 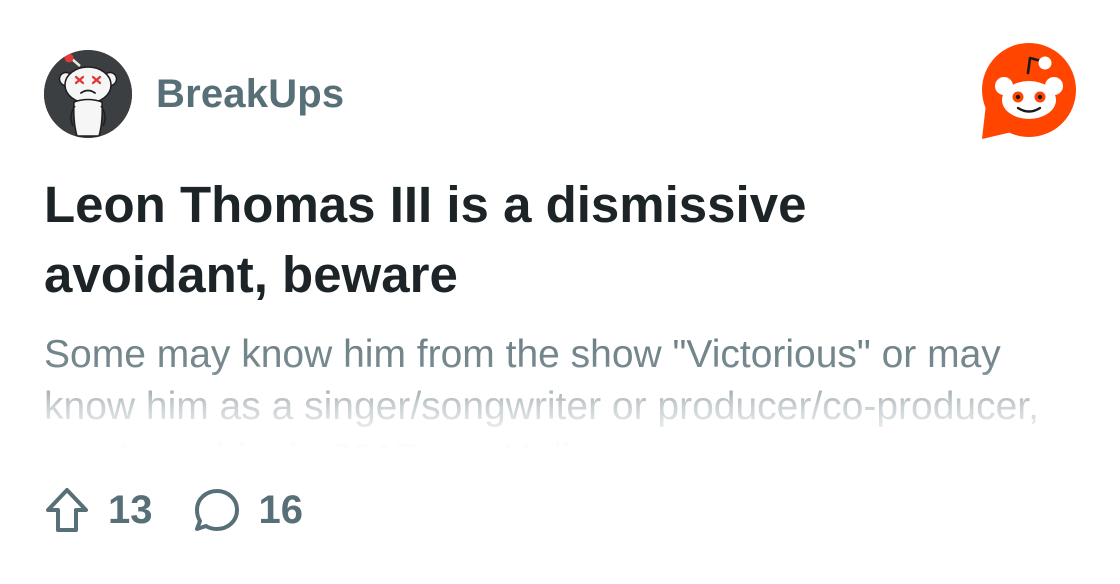 I want to click on upvote-arrow-icon, so click(x=67, y=510).